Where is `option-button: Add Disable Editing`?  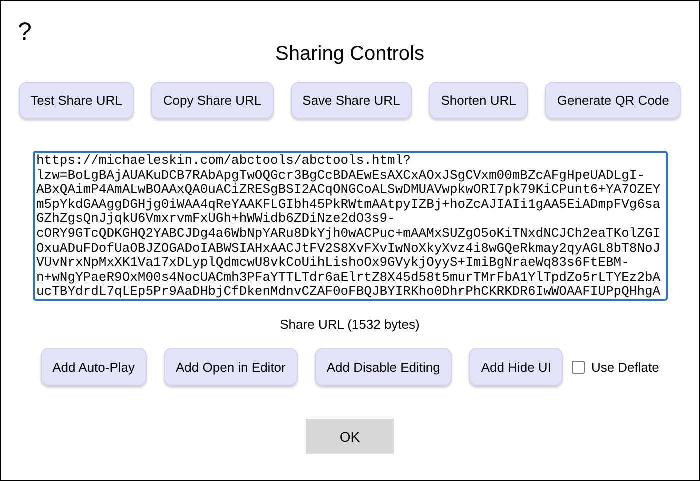
option-button: Add Disable Editing is located at coordinates (383, 367).